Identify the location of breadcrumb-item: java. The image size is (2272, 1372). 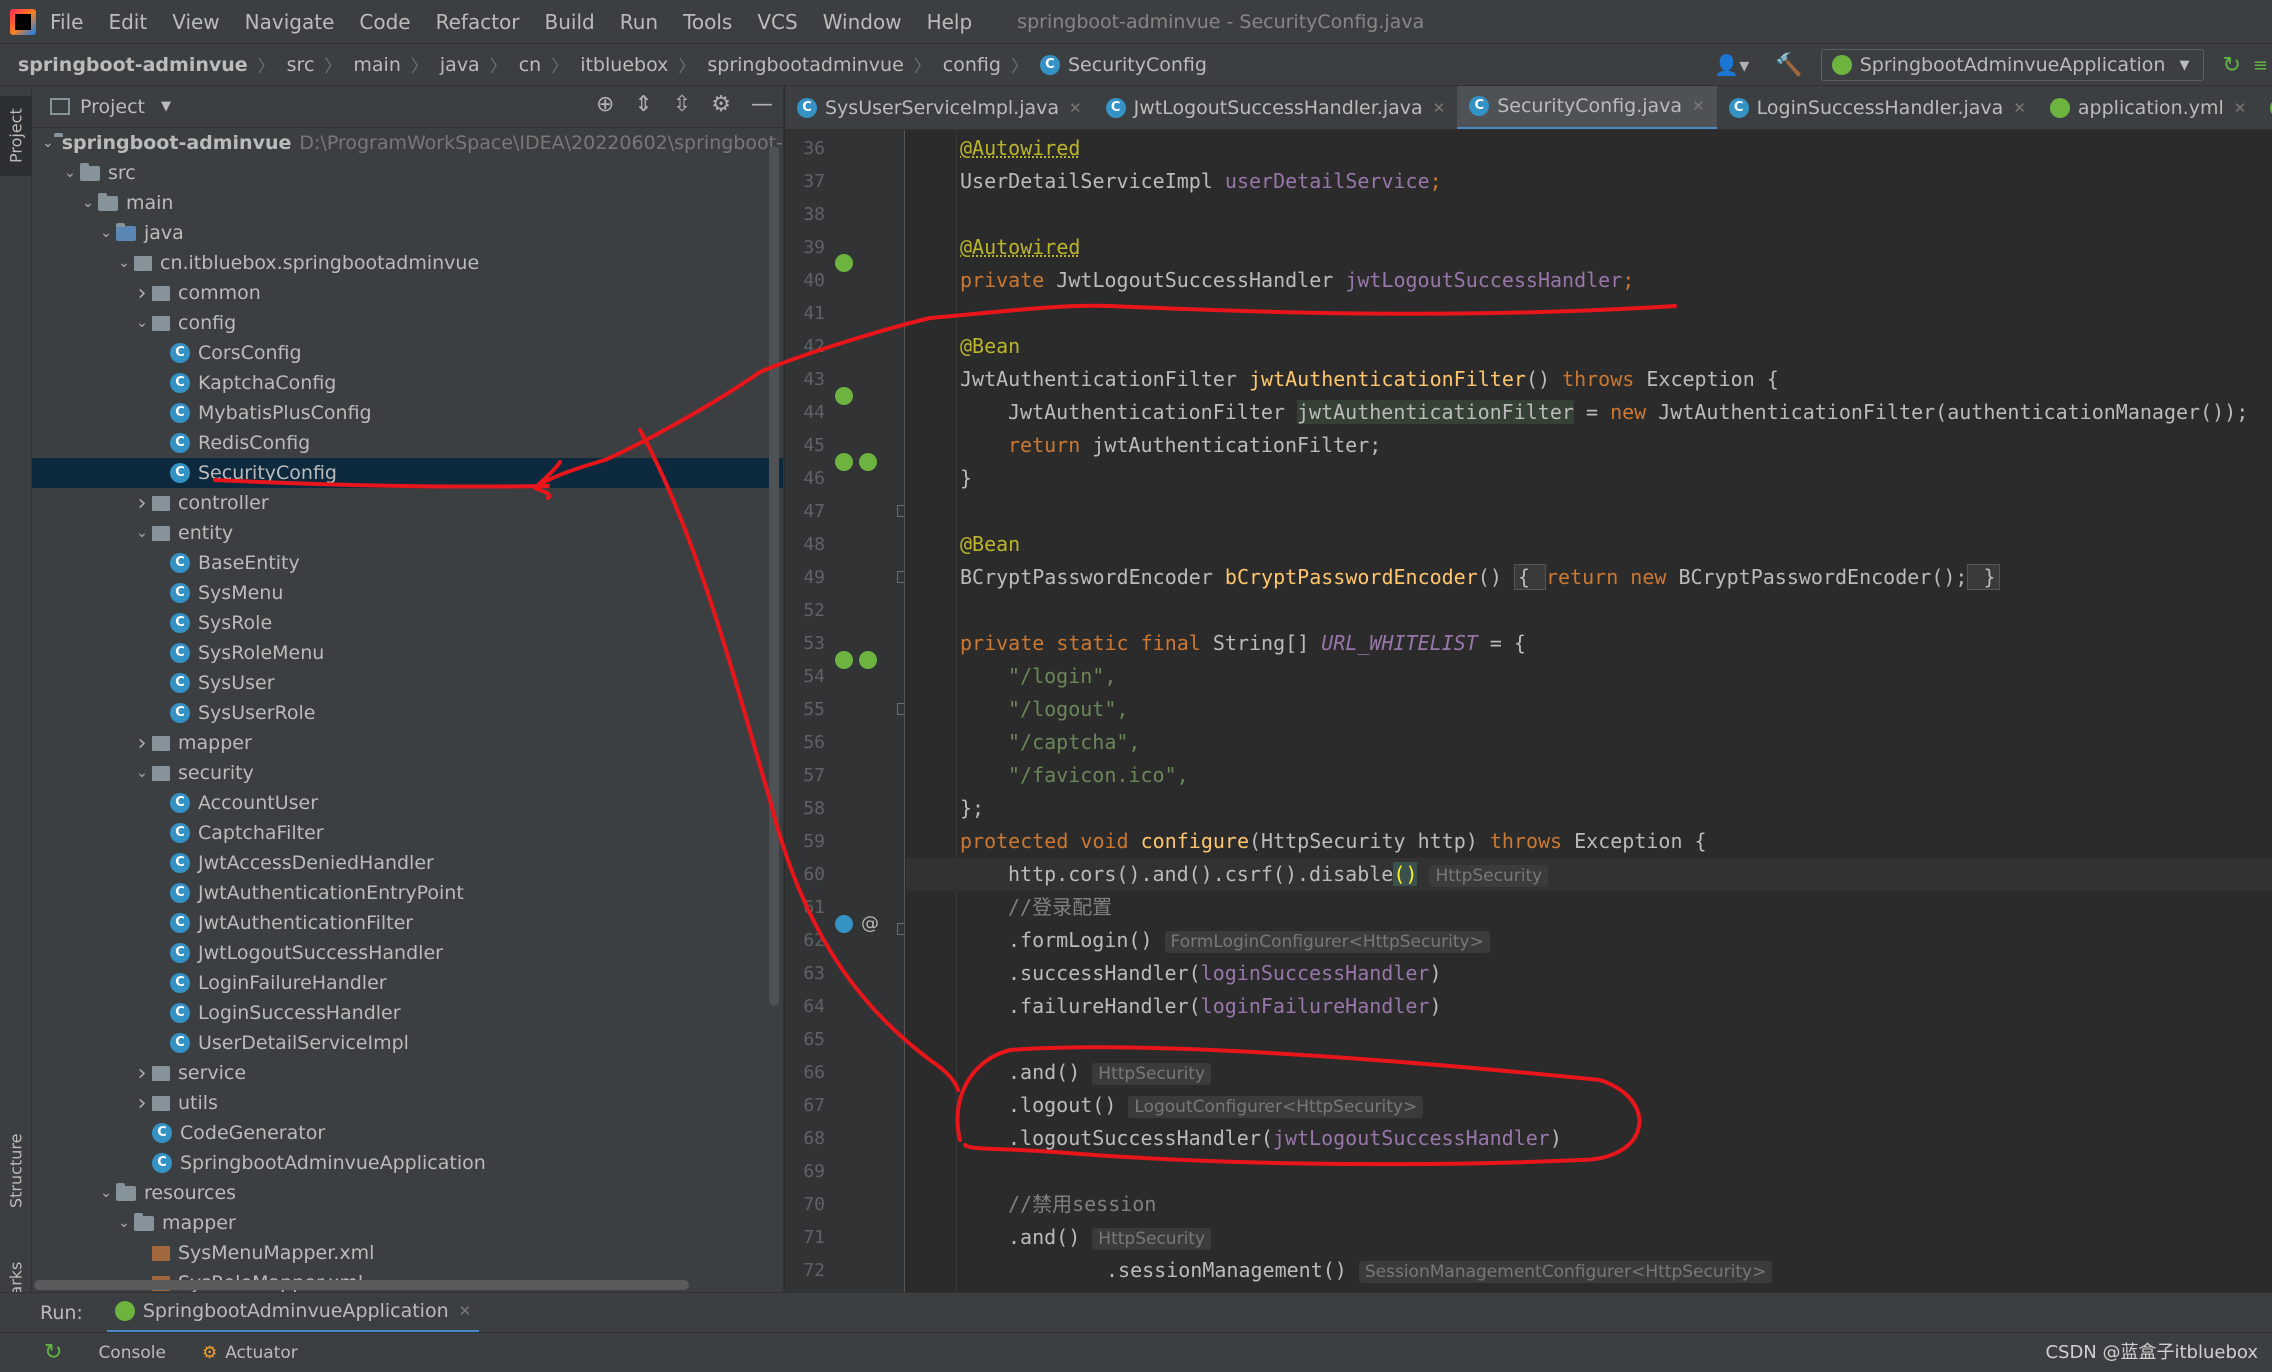
(460, 65).